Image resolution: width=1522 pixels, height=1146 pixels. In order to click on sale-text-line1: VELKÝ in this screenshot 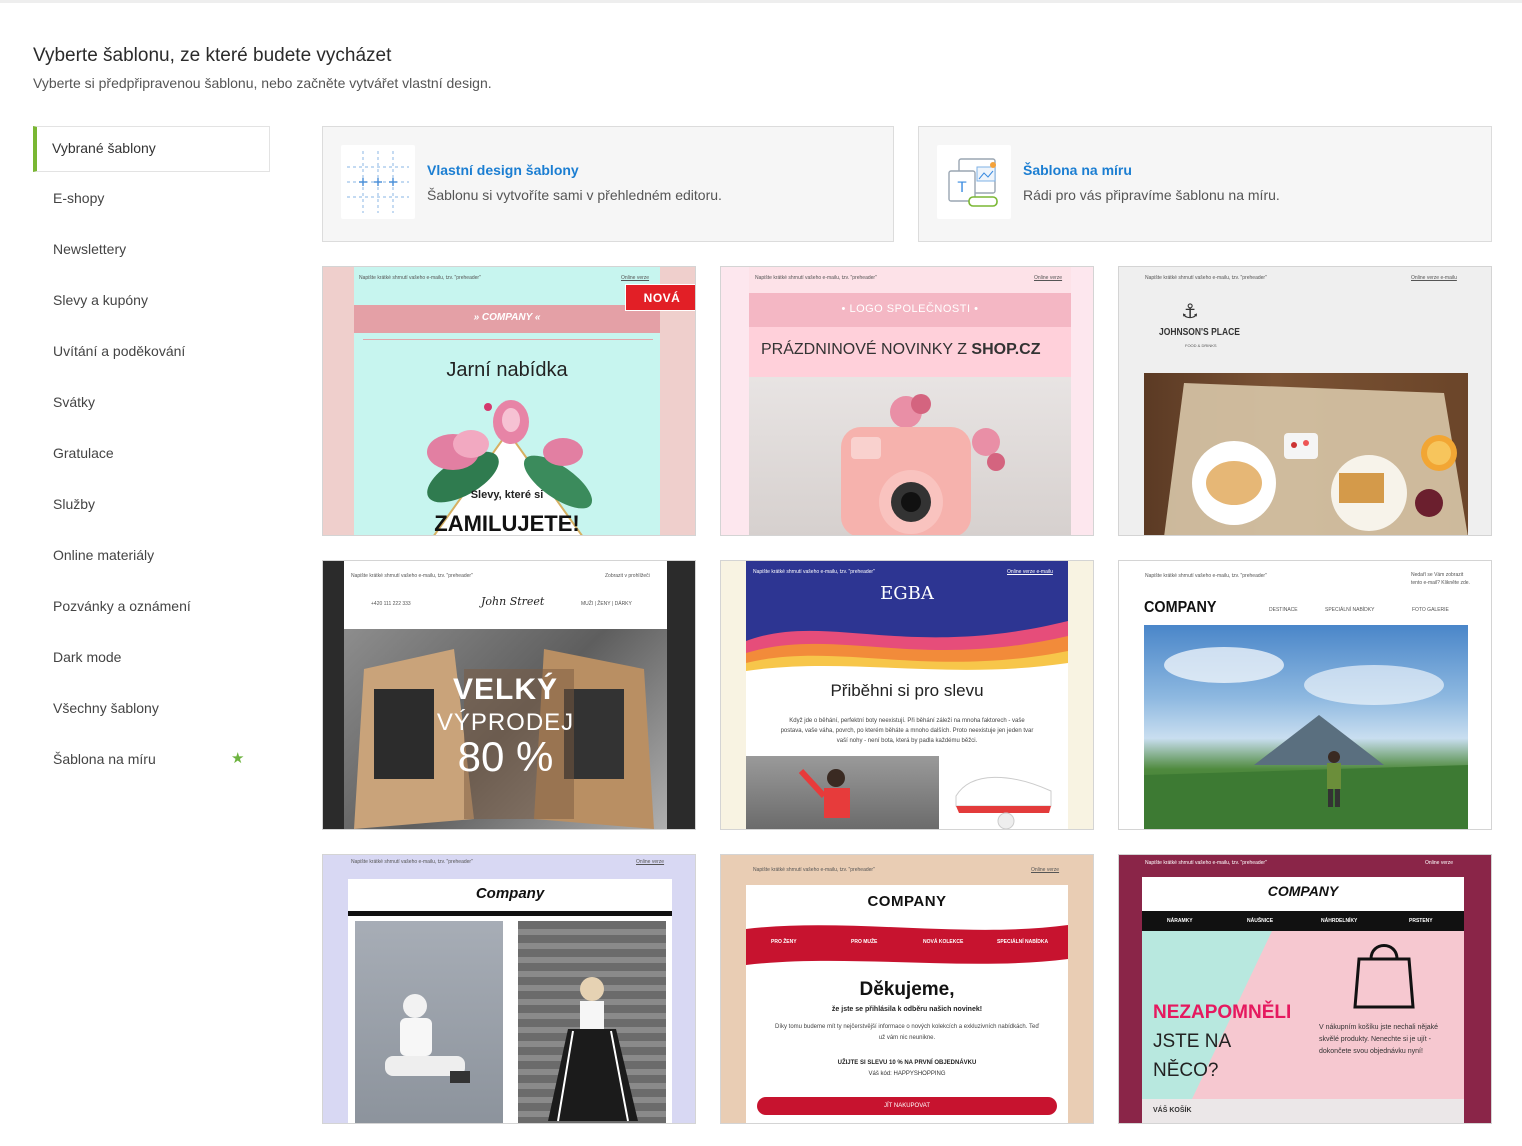, I will do `click(505, 689)`.